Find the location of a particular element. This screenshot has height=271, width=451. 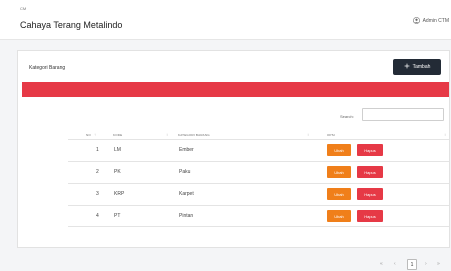

prev-page-button: ‹ is located at coordinates (395, 264).